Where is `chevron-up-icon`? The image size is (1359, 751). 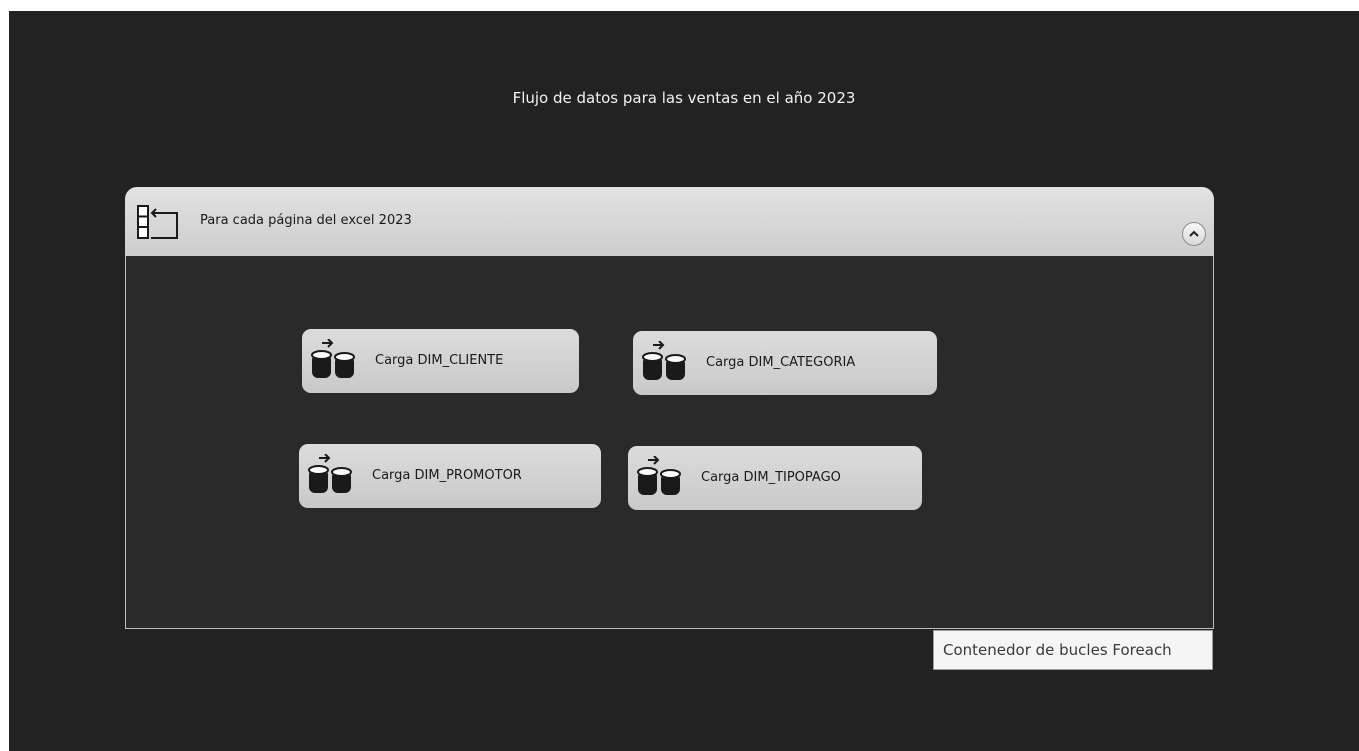 chevron-up-icon is located at coordinates (1194, 233).